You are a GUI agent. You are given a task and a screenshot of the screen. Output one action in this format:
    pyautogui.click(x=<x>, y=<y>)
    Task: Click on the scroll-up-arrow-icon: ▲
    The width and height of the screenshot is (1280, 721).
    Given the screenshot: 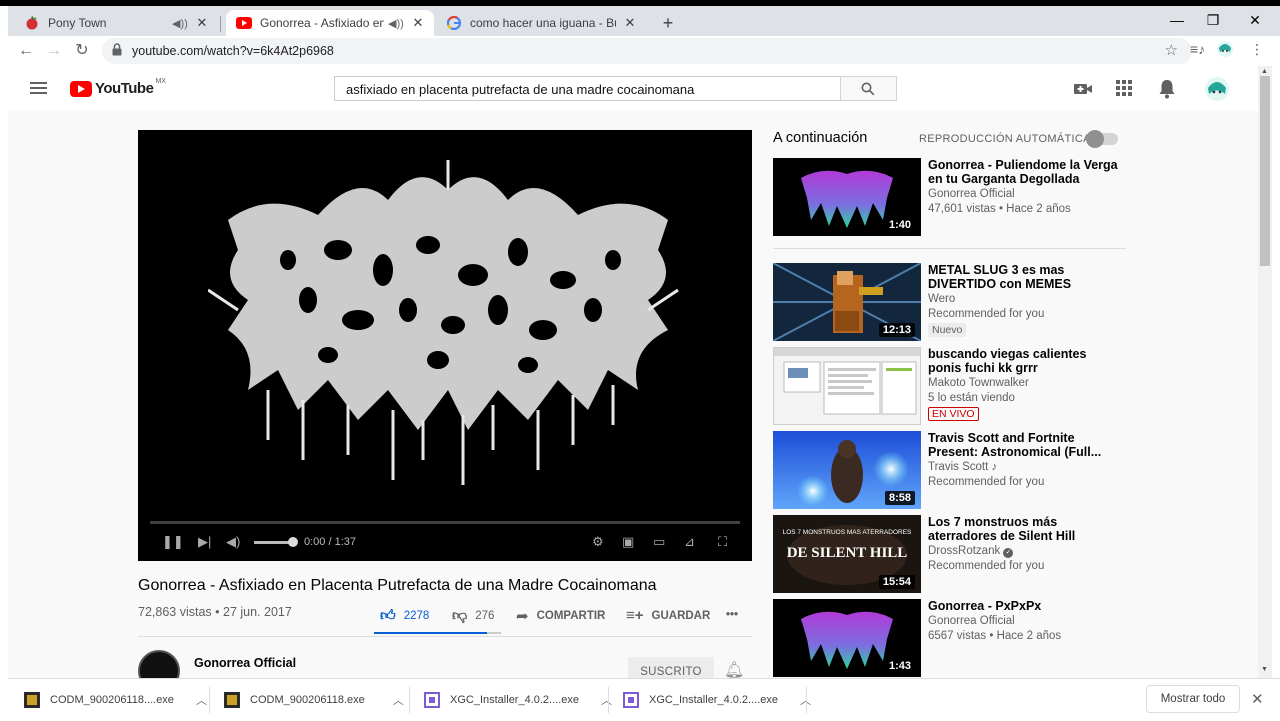 What is the action you would take?
    pyautogui.click(x=1264, y=71)
    